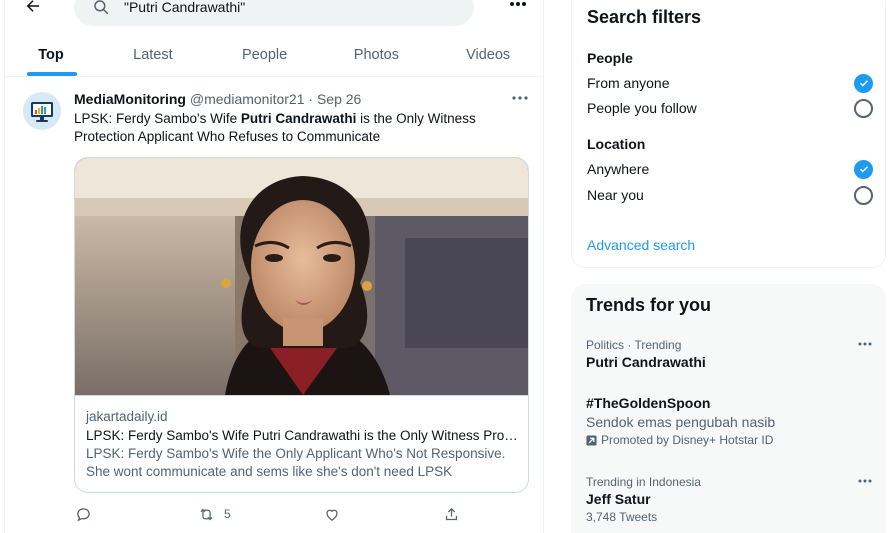 The width and height of the screenshot is (889, 533). I want to click on search-tabs: Top Latest People Photos Videos, so click(274, 55).